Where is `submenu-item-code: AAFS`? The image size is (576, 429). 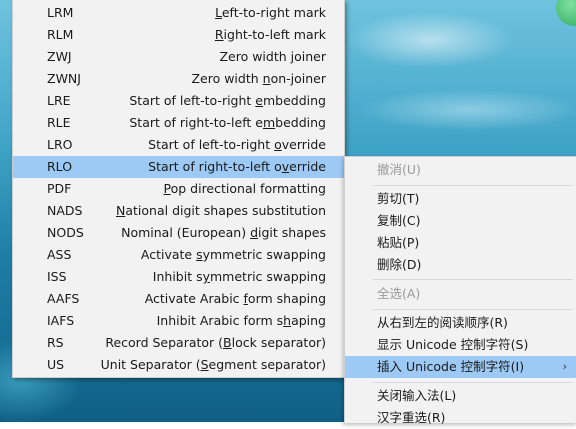
submenu-item-code: AAFS is located at coordinates (63, 298).